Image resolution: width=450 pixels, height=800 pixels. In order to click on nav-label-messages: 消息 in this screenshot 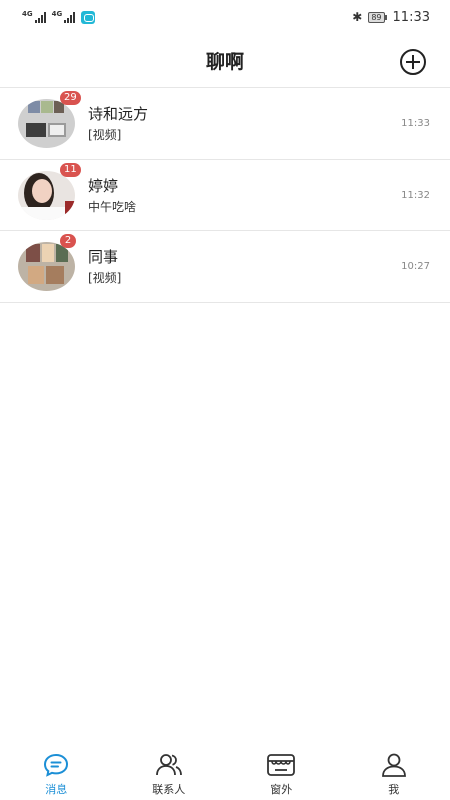, I will do `click(56, 789)`.